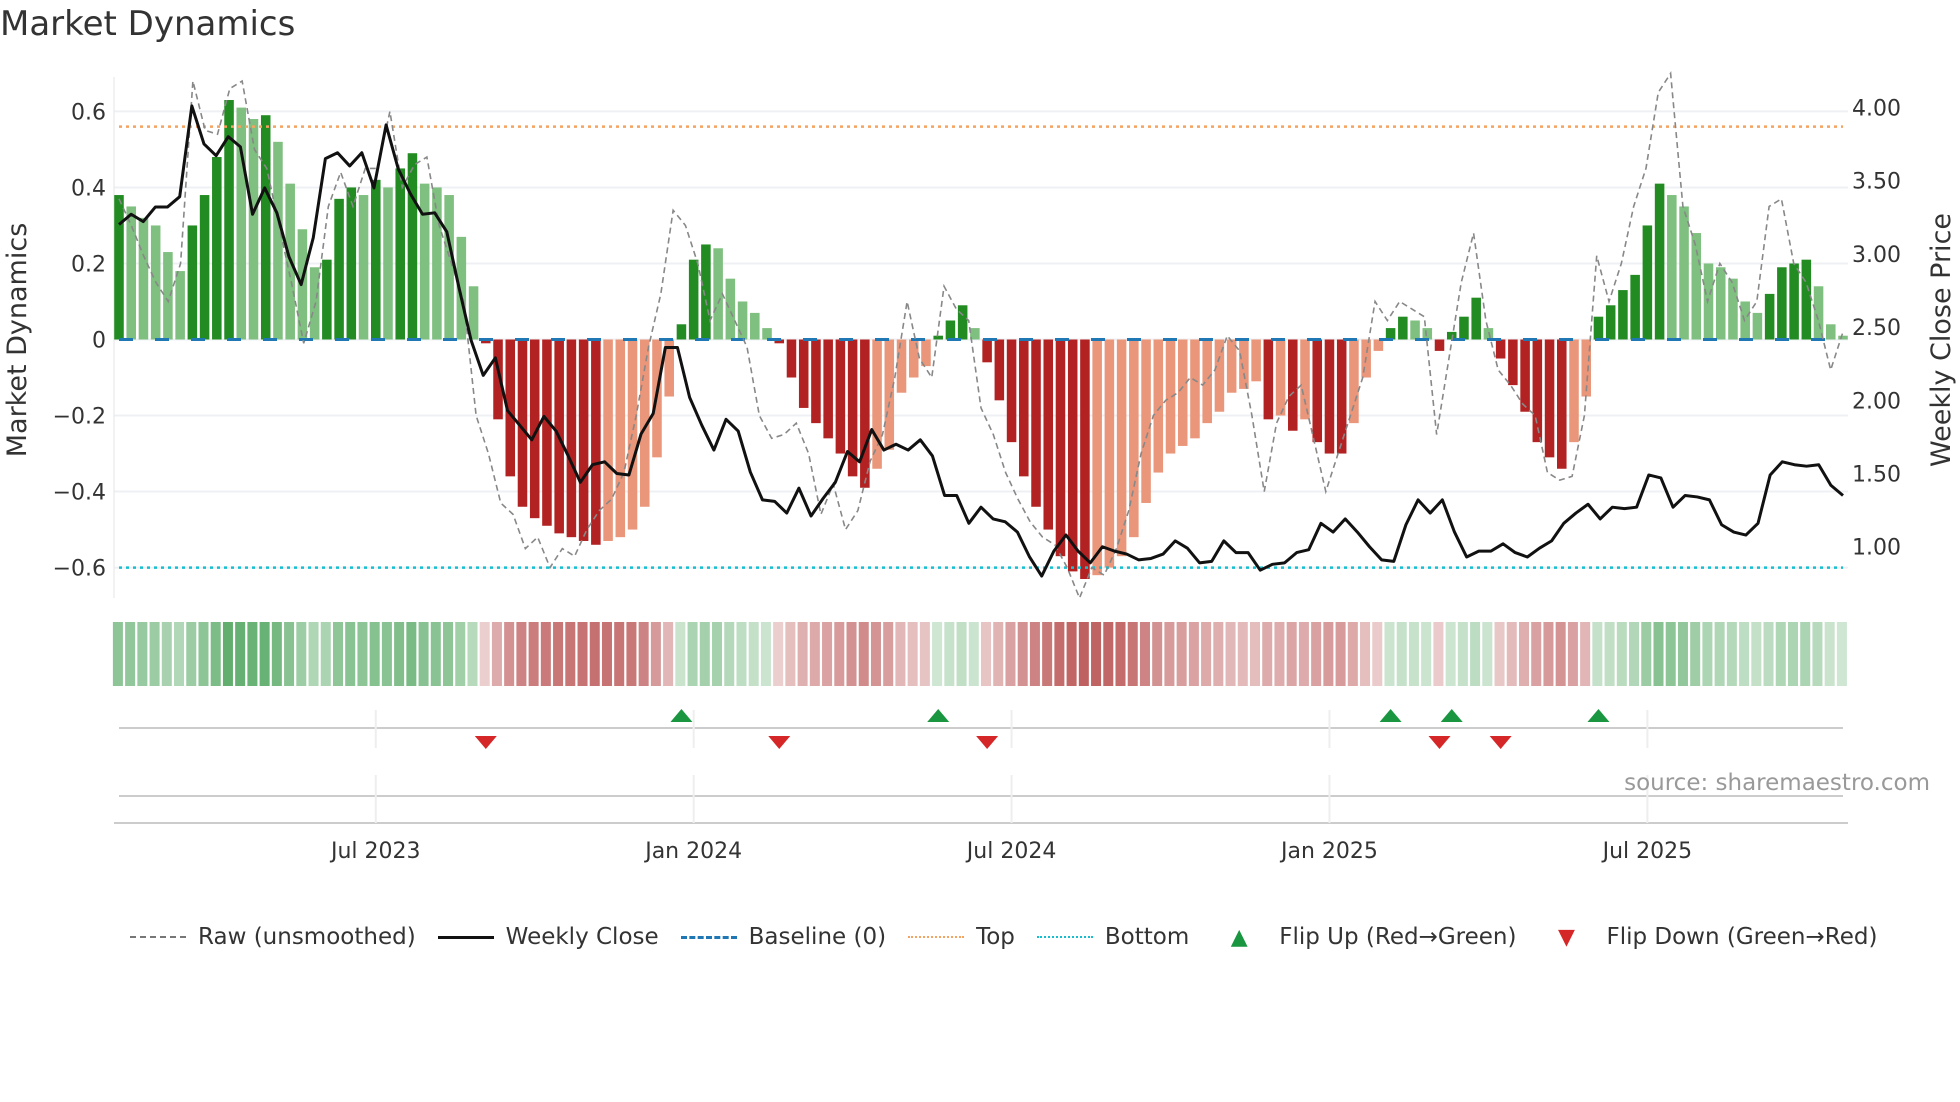 This screenshot has width=1960, height=1102. What do you see at coordinates (1876, 328) in the screenshot?
I see `y2-tick-label: 2.50` at bounding box center [1876, 328].